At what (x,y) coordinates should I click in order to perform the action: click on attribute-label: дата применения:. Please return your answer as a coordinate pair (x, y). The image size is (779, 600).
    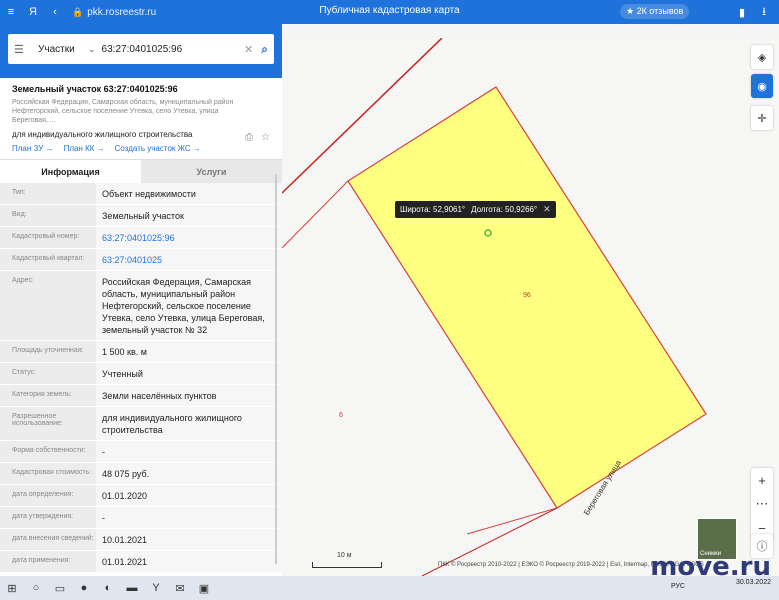
    Looking at the image, I should click on (48, 561).